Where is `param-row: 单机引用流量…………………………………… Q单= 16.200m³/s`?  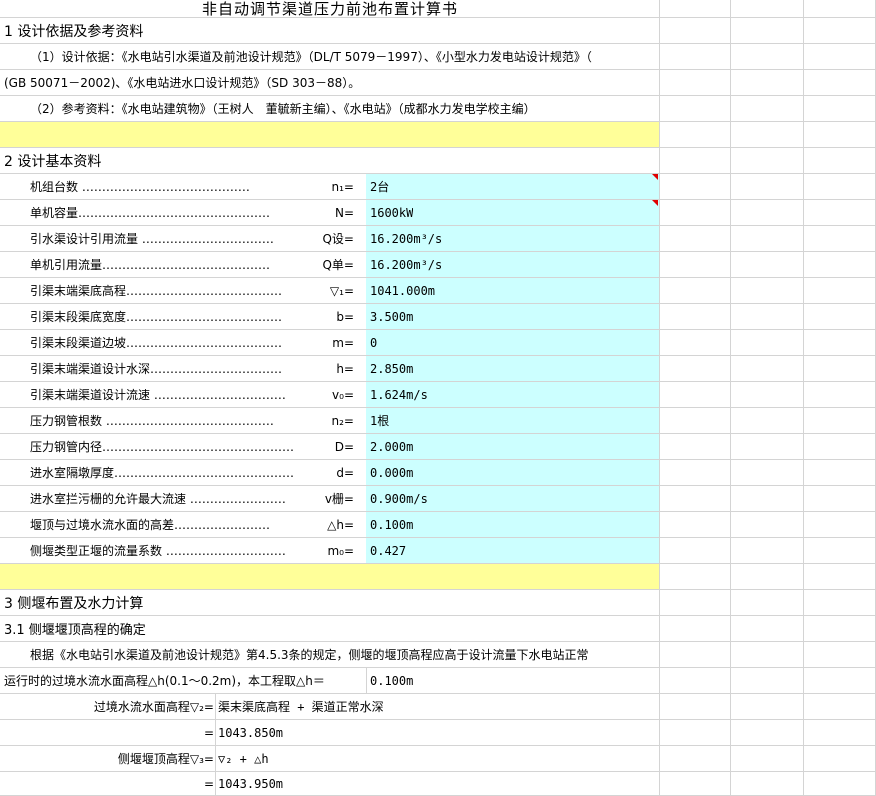 param-row: 单机引用流量…………………………………… Q单= 16.200m³/s is located at coordinates (438, 265).